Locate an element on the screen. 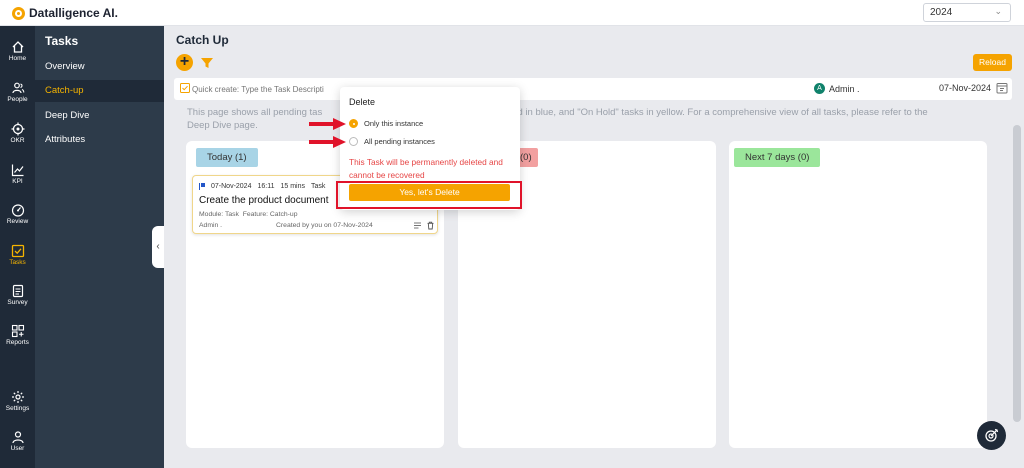 The width and height of the screenshot is (1024, 468). subnav-item-overview: Overview is located at coordinates (99, 67).